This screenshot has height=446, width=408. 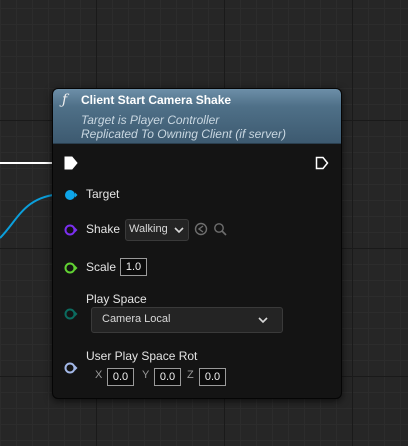 What do you see at coordinates (190, 375) in the screenshot?
I see `rot-z-axis-label: Z` at bounding box center [190, 375].